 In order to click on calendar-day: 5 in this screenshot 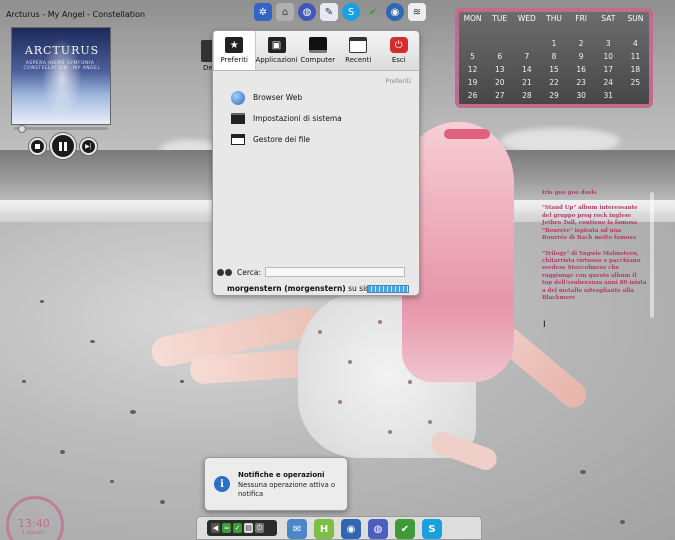, I will do `click(472, 57)`.